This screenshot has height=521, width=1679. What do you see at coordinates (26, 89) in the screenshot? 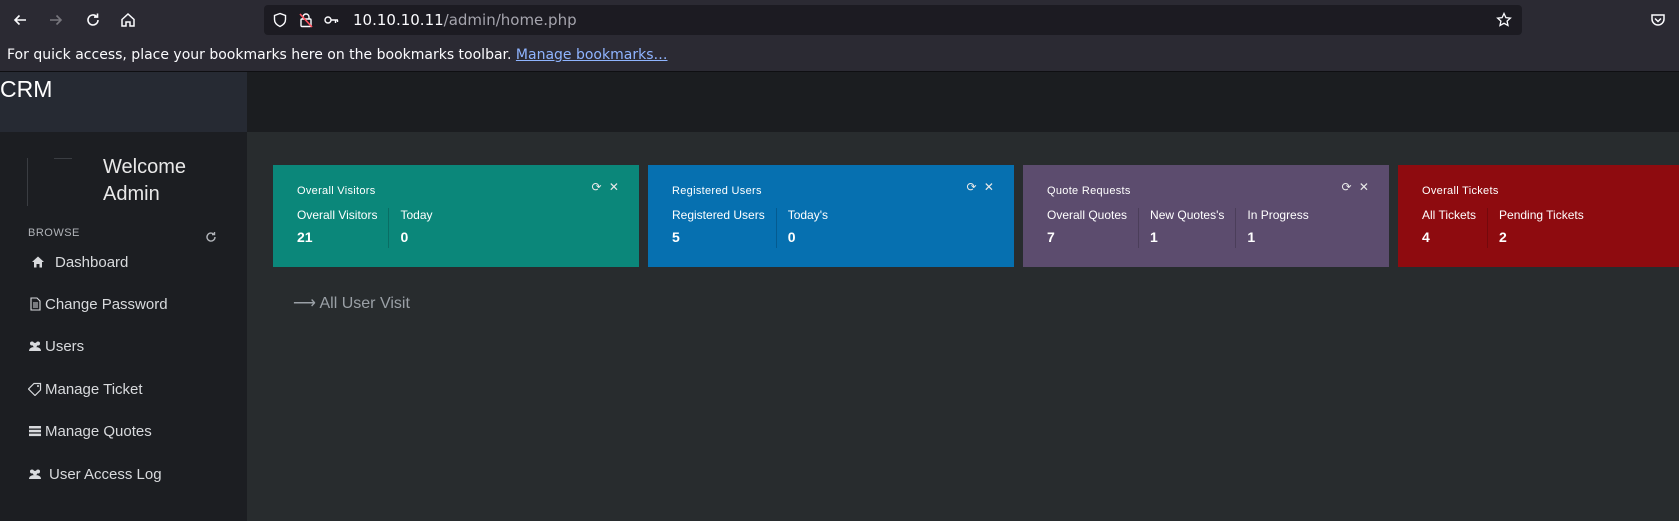
I see `brand-logo: CRM` at bounding box center [26, 89].